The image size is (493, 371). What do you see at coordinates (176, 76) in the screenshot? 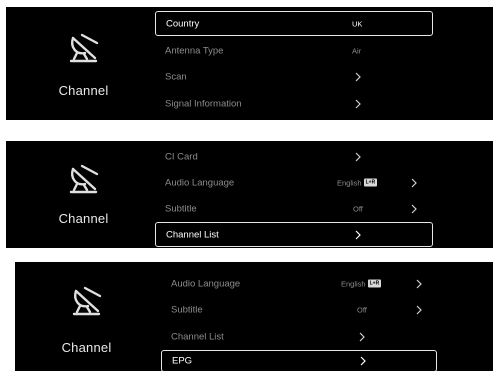
I see `menu-item-label: Scan` at bounding box center [176, 76].